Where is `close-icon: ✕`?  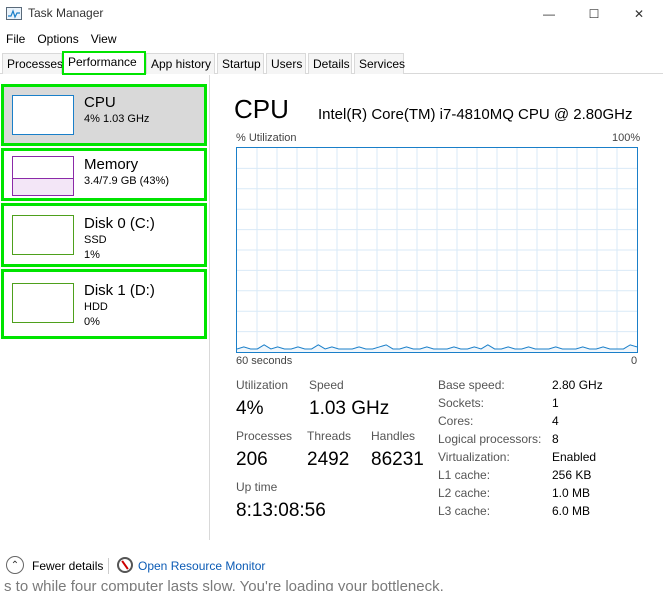
close-icon: ✕ is located at coordinates (639, 14).